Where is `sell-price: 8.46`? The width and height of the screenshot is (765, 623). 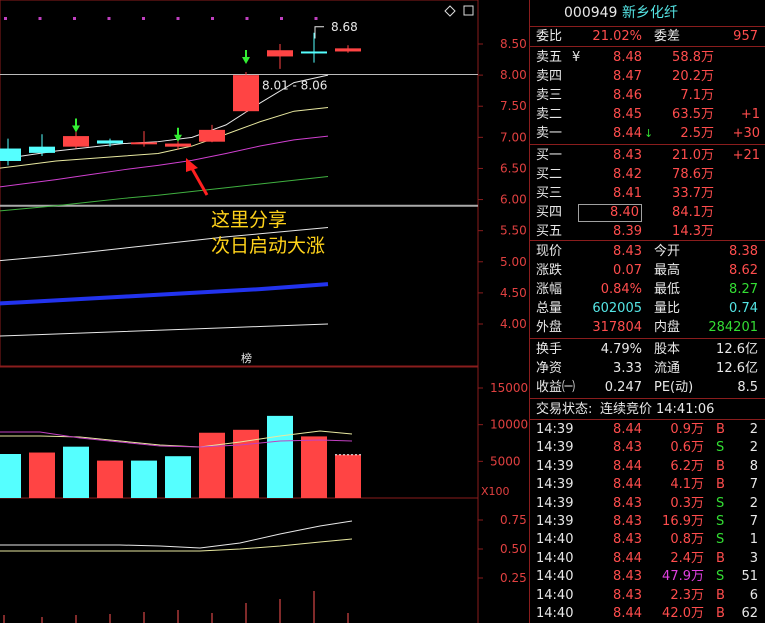 sell-price: 8.46 is located at coordinates (627, 95).